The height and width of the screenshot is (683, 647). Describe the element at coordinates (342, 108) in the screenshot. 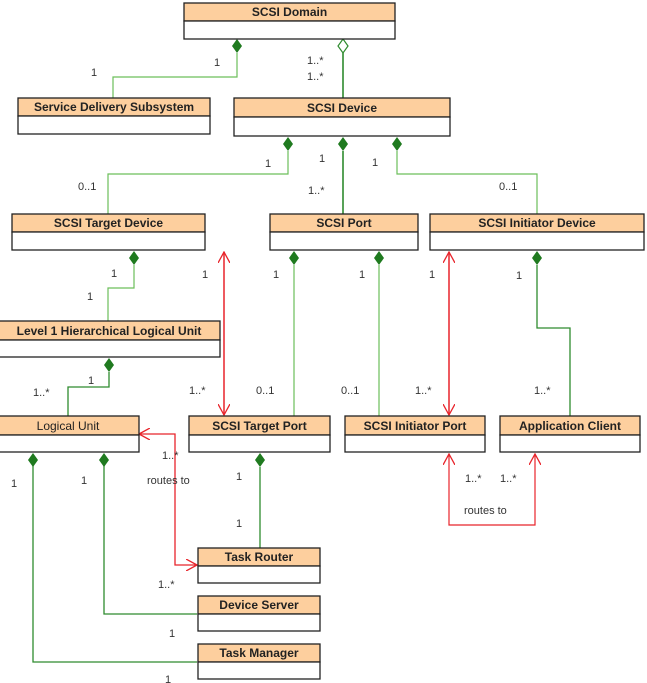

I see `class-title: SCSI Device` at that location.